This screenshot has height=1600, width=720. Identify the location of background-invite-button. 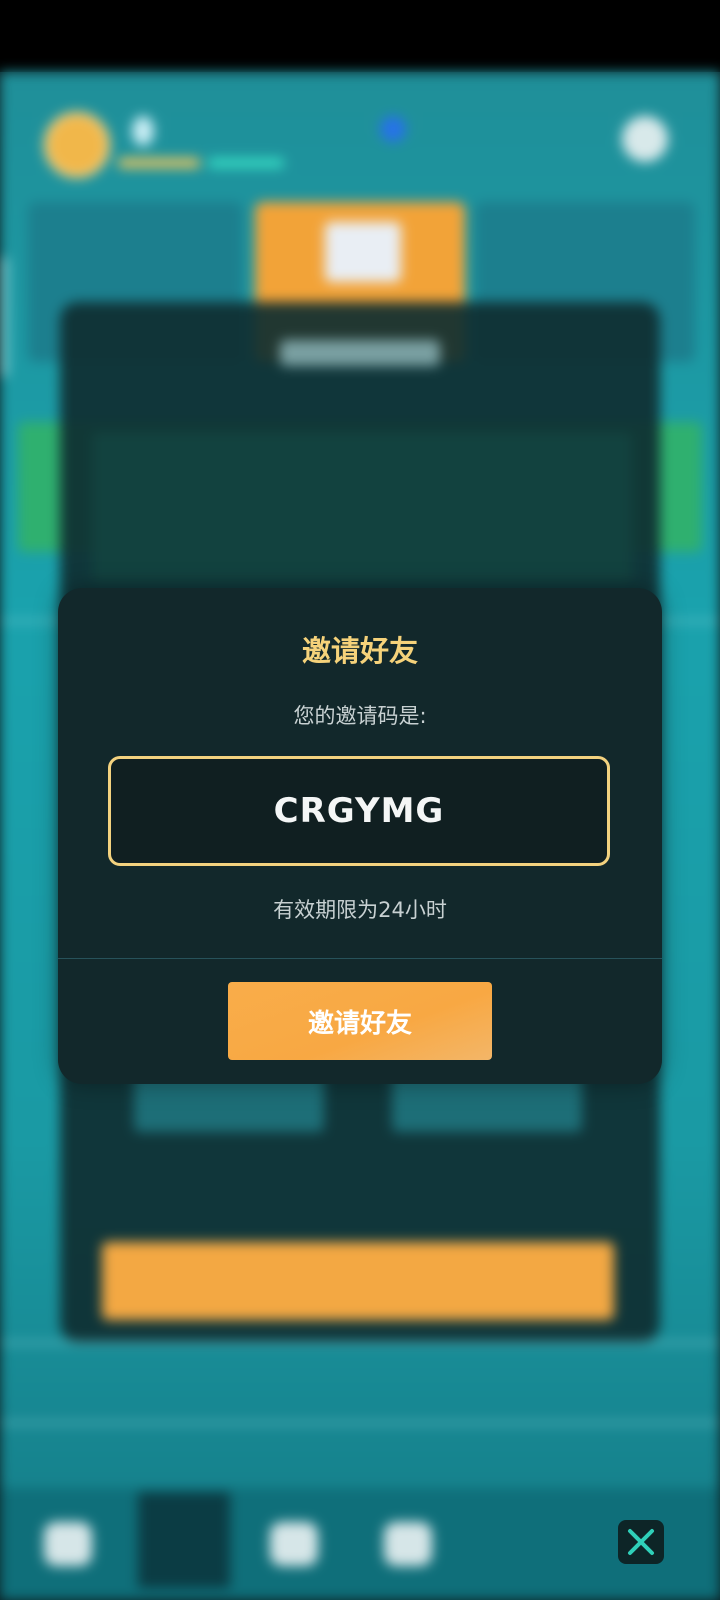
(358, 1281).